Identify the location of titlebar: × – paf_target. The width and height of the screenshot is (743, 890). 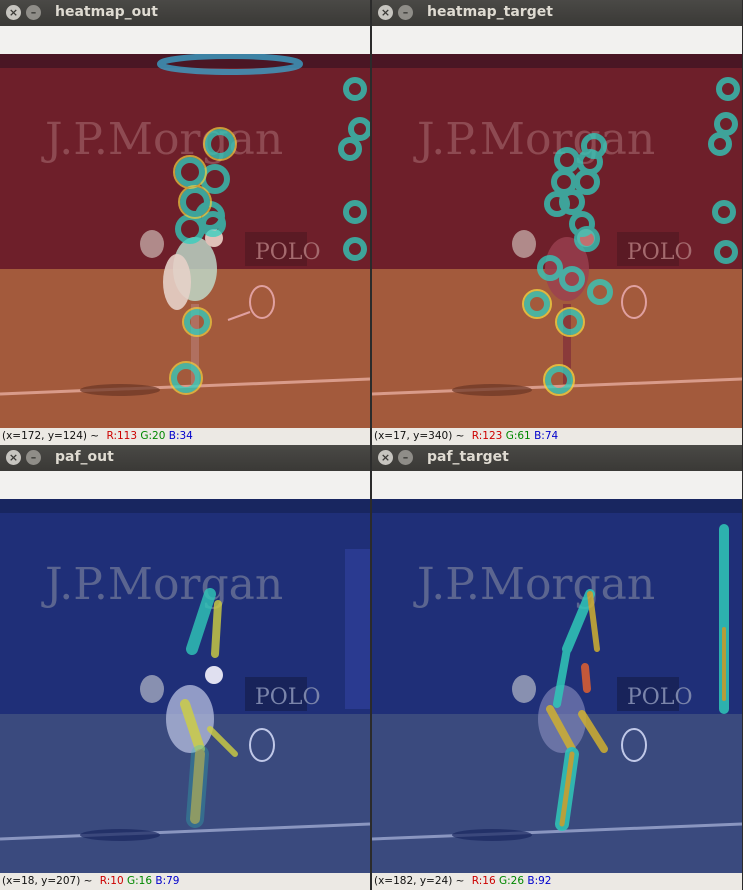
(557, 458).